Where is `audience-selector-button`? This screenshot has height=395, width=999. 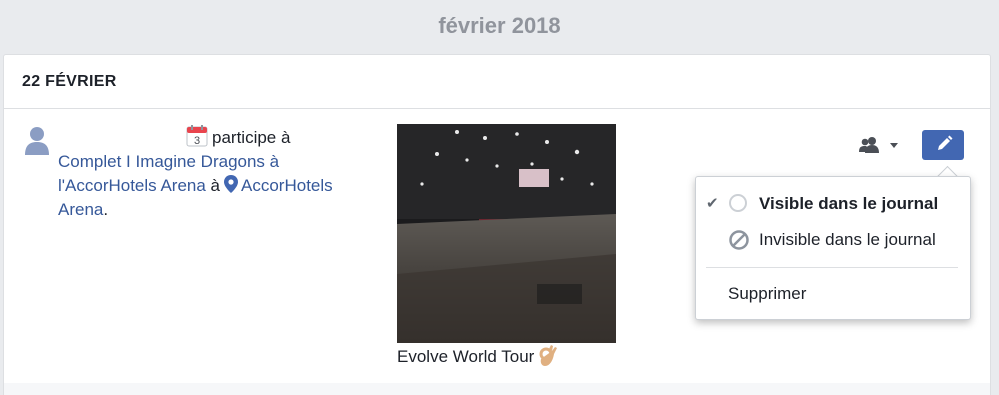 audience-selector-button is located at coordinates (880, 146).